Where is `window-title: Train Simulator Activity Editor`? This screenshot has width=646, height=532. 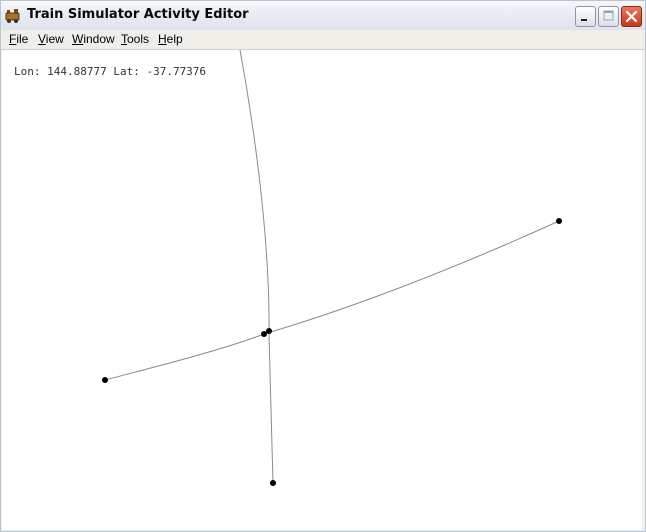 window-title: Train Simulator Activity Editor is located at coordinates (138, 14).